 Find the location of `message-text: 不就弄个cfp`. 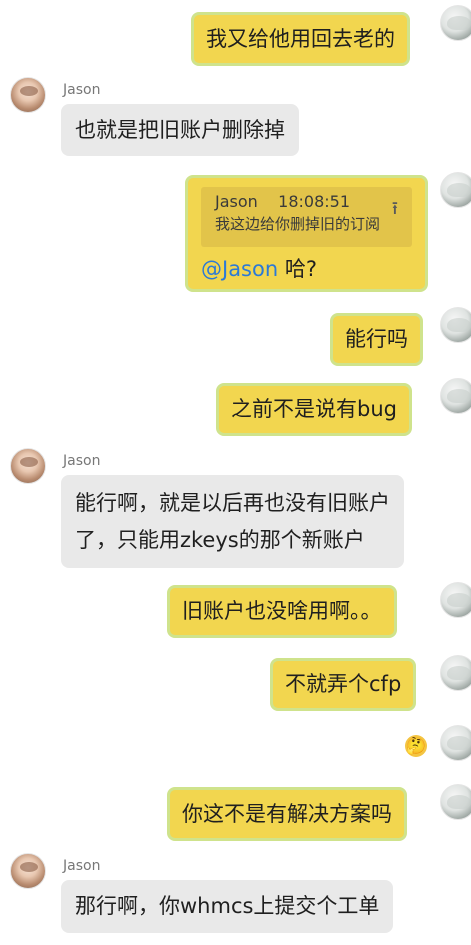

message-text: 不就弄个cfp is located at coordinates (343, 684).